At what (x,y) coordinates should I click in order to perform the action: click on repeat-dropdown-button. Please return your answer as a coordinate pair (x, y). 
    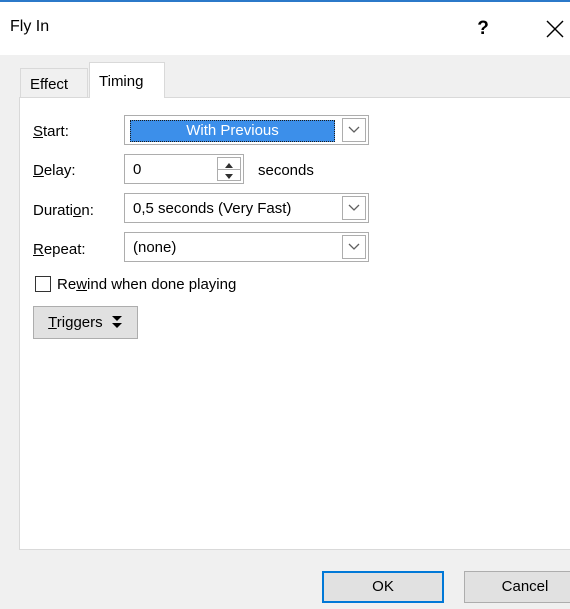
    Looking at the image, I should click on (354, 247).